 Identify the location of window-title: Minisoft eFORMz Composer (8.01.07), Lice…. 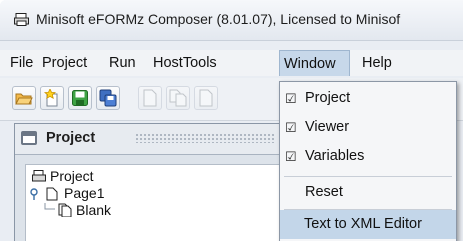
(218, 19).